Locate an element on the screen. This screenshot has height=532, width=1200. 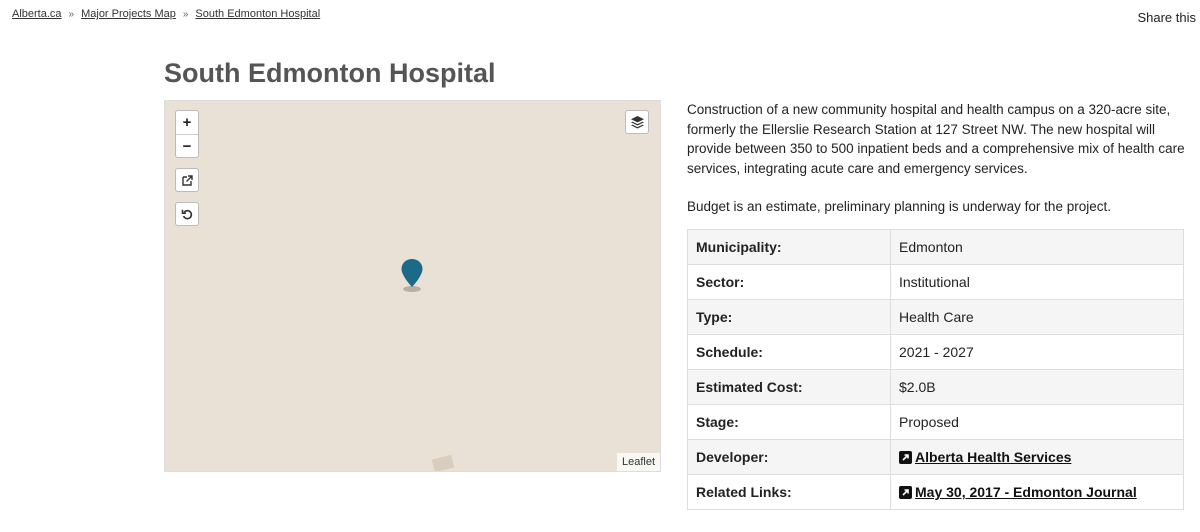
map-feature-shape is located at coordinates (443, 462).